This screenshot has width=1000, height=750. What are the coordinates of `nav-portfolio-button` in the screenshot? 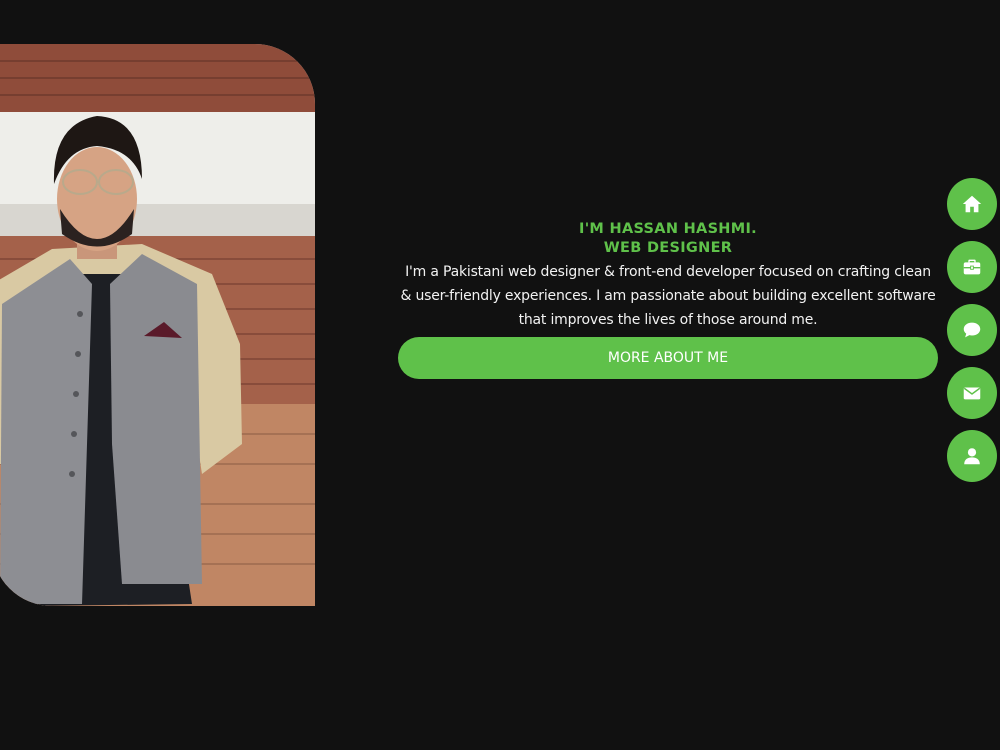 It's located at (972, 267).